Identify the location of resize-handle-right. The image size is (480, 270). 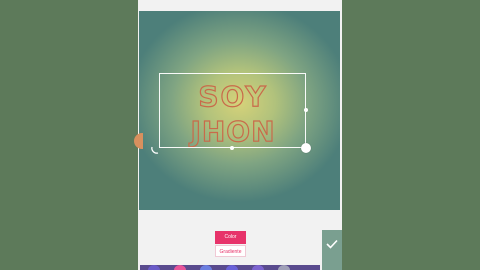
(306, 110).